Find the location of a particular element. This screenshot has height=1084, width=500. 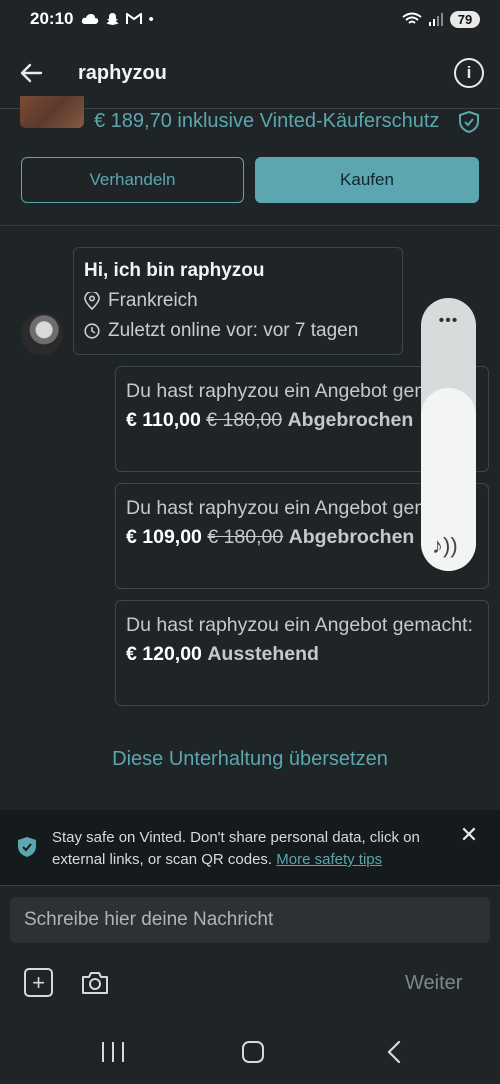

profile-last-online-row: Zuletzt online vor: vor 7 tagen is located at coordinates (238, 331).